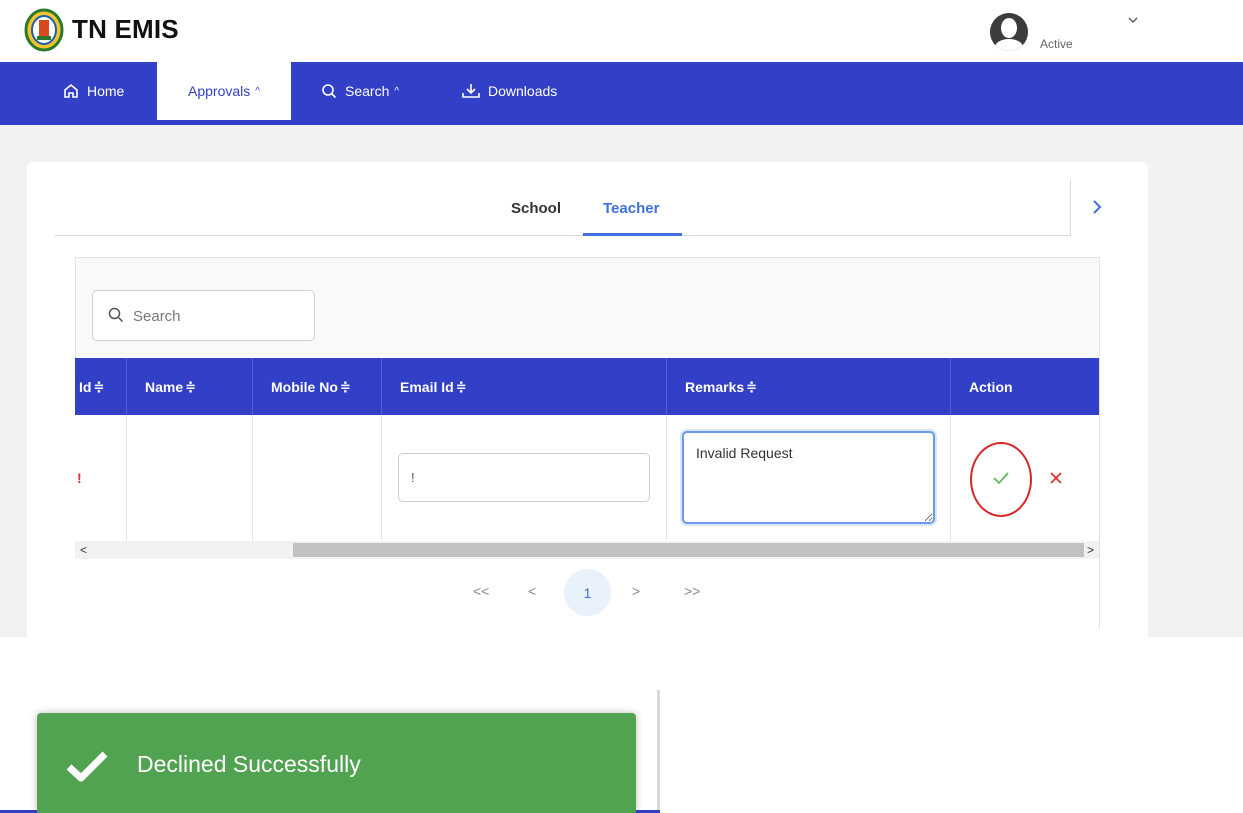 Image resolution: width=1243 pixels, height=813 pixels. What do you see at coordinates (219, 91) in the screenshot?
I see `nav-approvals-label: Approvals` at bounding box center [219, 91].